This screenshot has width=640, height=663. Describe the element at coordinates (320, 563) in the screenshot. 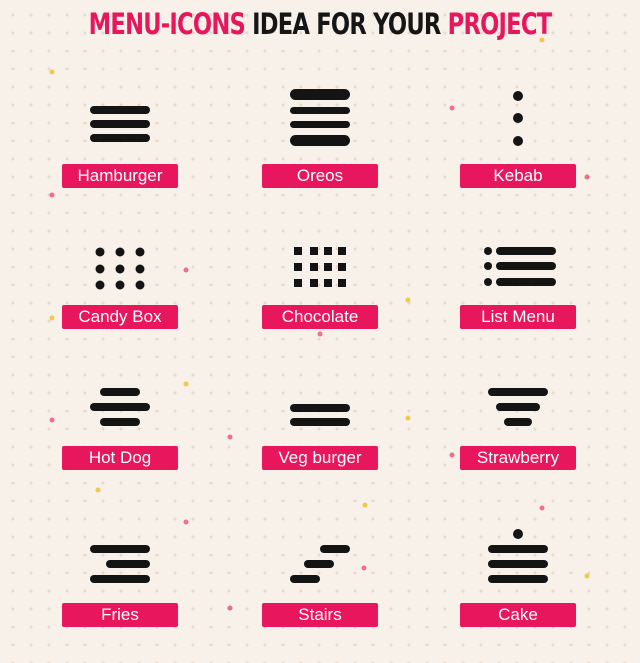

I see `stairs-icon` at that location.